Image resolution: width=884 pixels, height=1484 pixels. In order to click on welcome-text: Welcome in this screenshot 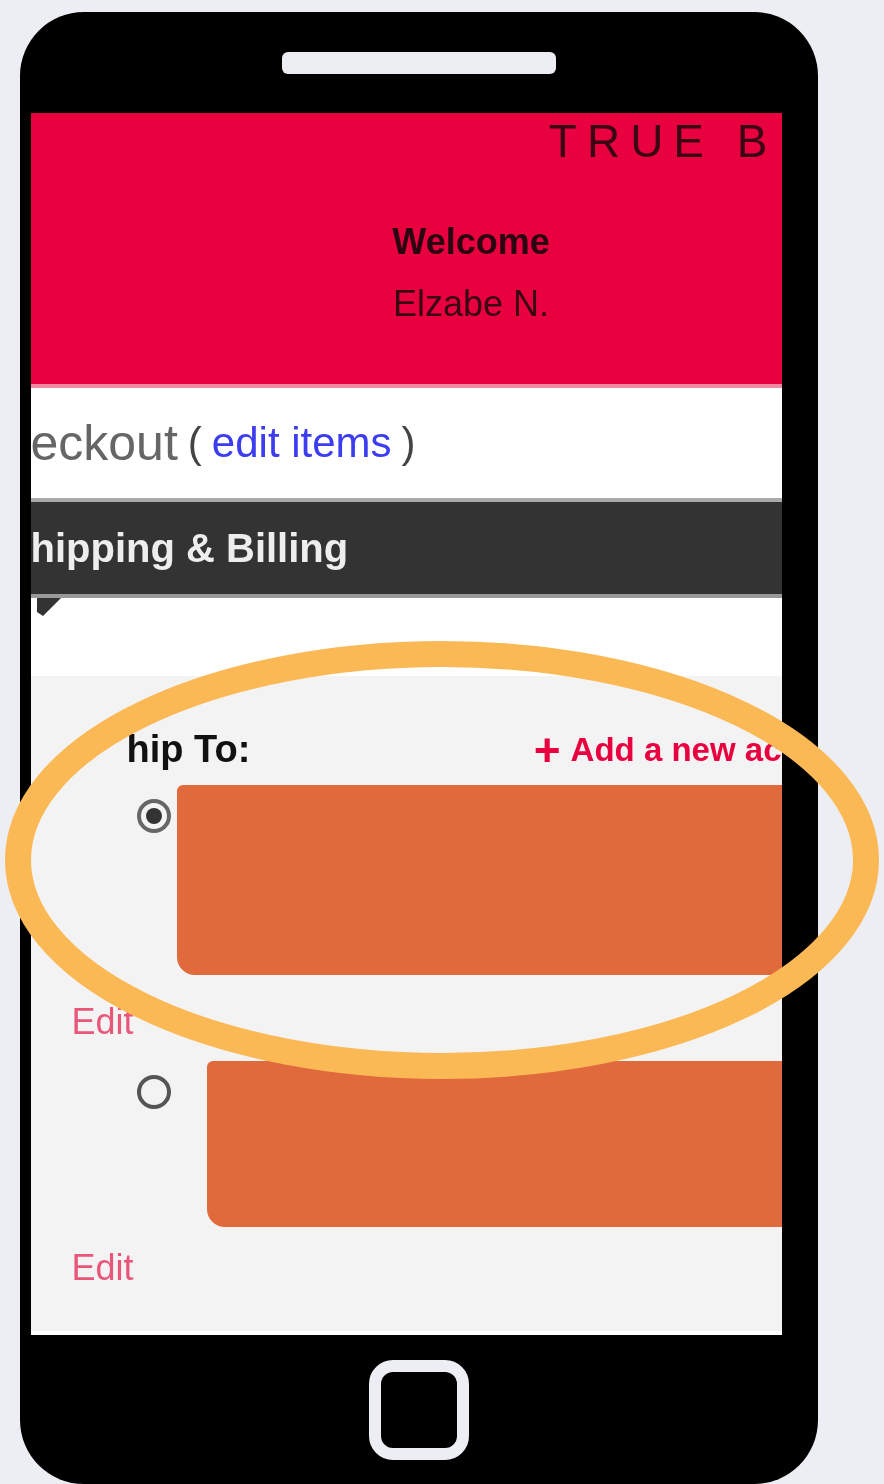, I will do `click(471, 242)`.